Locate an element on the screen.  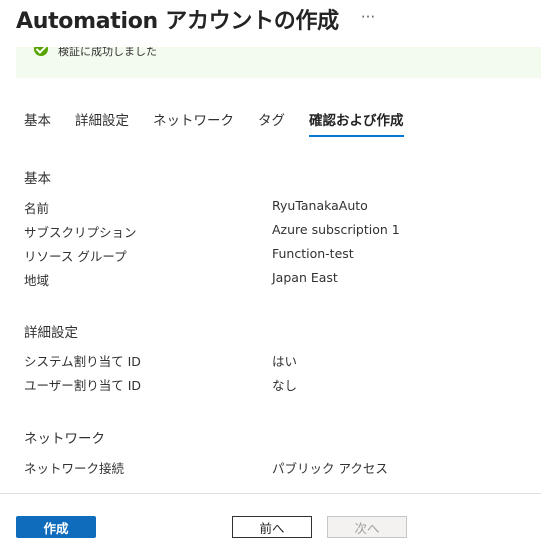
summary-row: 地域 Japan East is located at coordinates (282, 280).